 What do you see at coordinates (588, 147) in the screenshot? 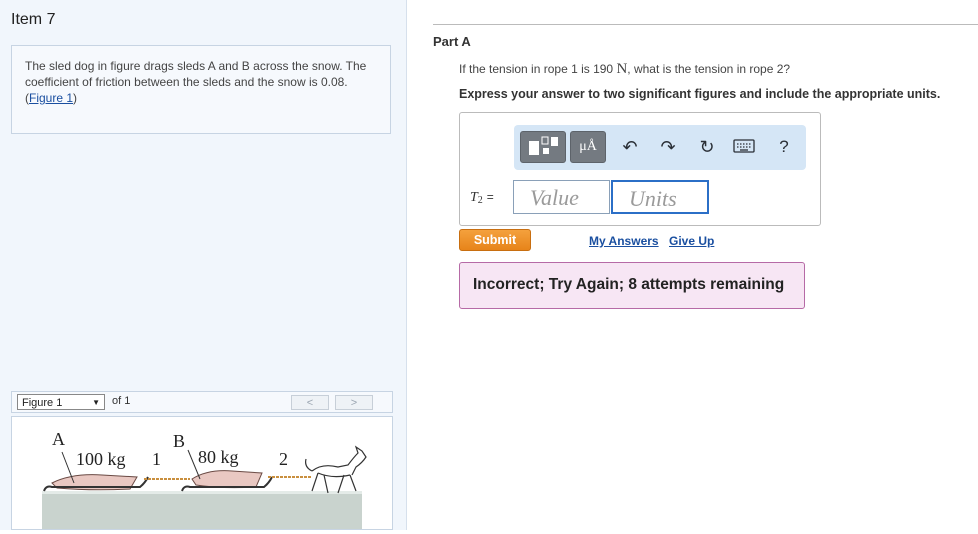
I see `units-symbol-button: μÅ` at bounding box center [588, 147].